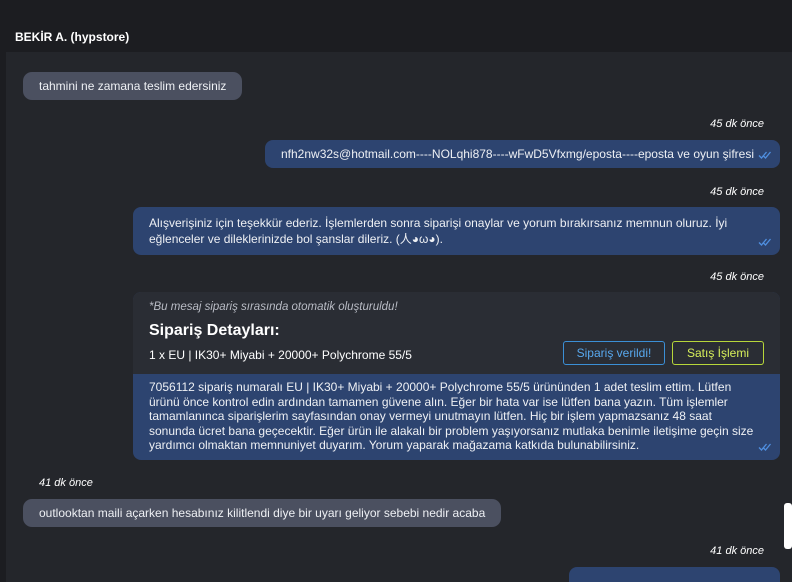  I want to click on message-text: tahmini ne zamana teslim edersiniz, so click(133, 86).